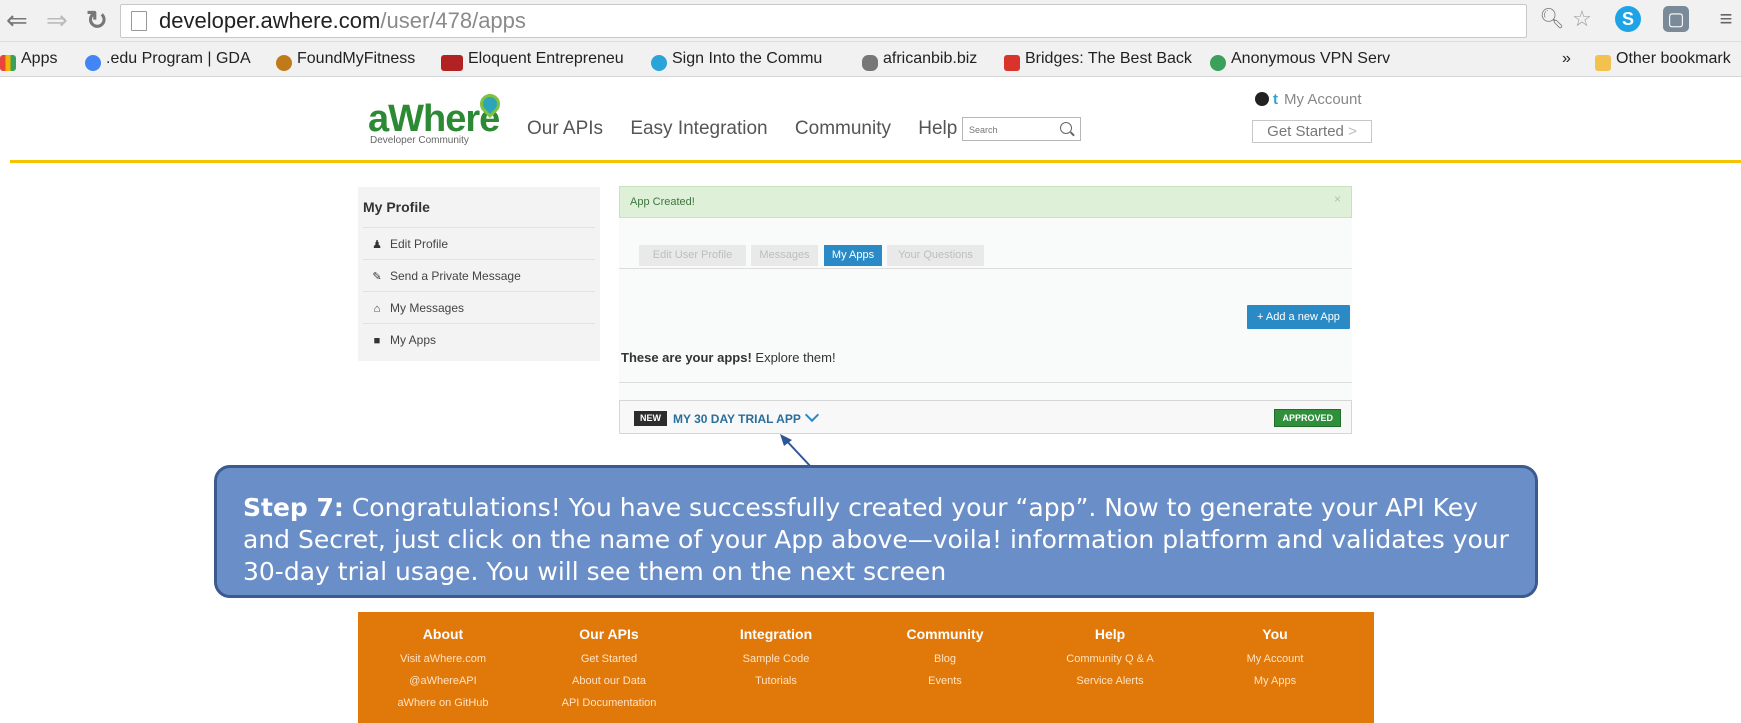 The width and height of the screenshot is (1741, 723). Describe the element at coordinates (377, 309) in the screenshot. I see `inbox-icon: ⌂` at that location.